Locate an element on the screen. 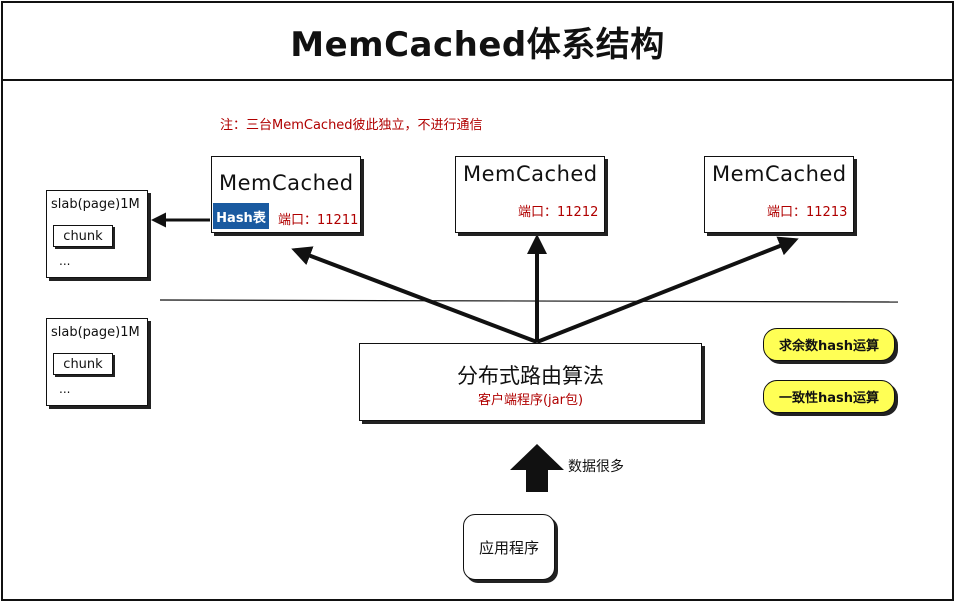 This screenshot has width=957, height=604. divider-line is located at coordinates (529, 301).